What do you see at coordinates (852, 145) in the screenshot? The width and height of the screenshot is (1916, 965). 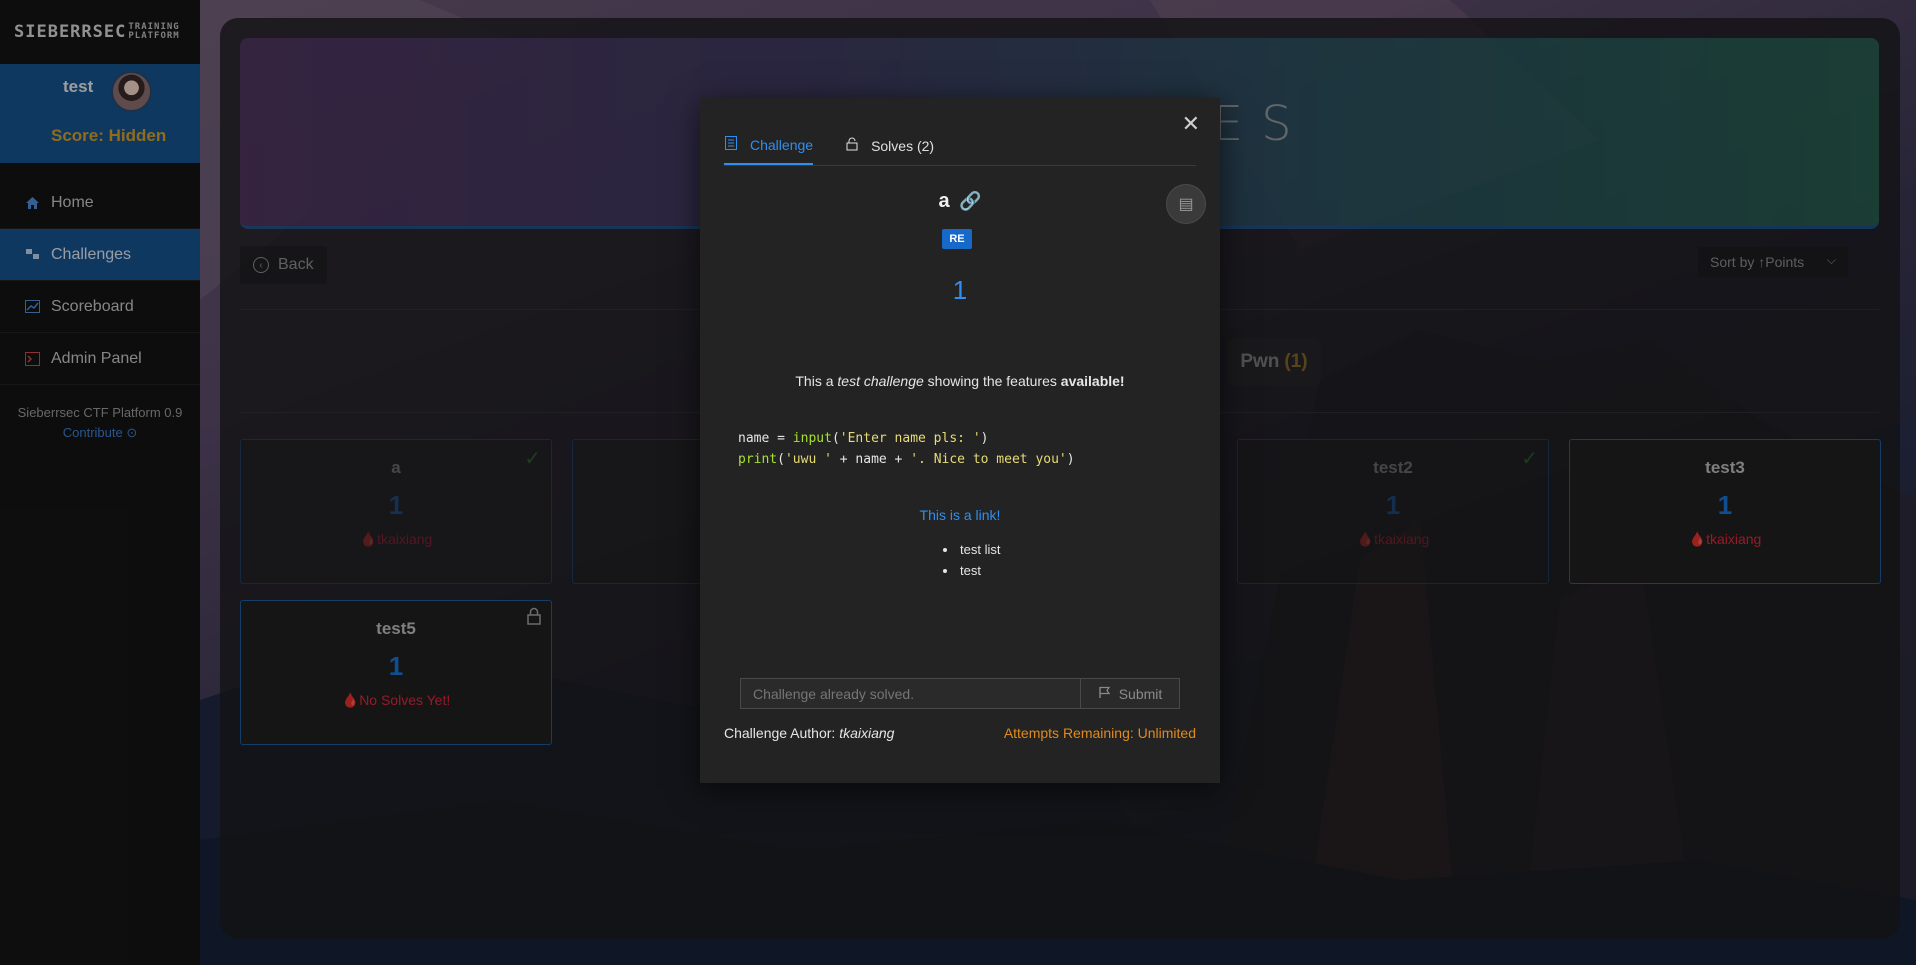 I see `unlock-icon` at bounding box center [852, 145].